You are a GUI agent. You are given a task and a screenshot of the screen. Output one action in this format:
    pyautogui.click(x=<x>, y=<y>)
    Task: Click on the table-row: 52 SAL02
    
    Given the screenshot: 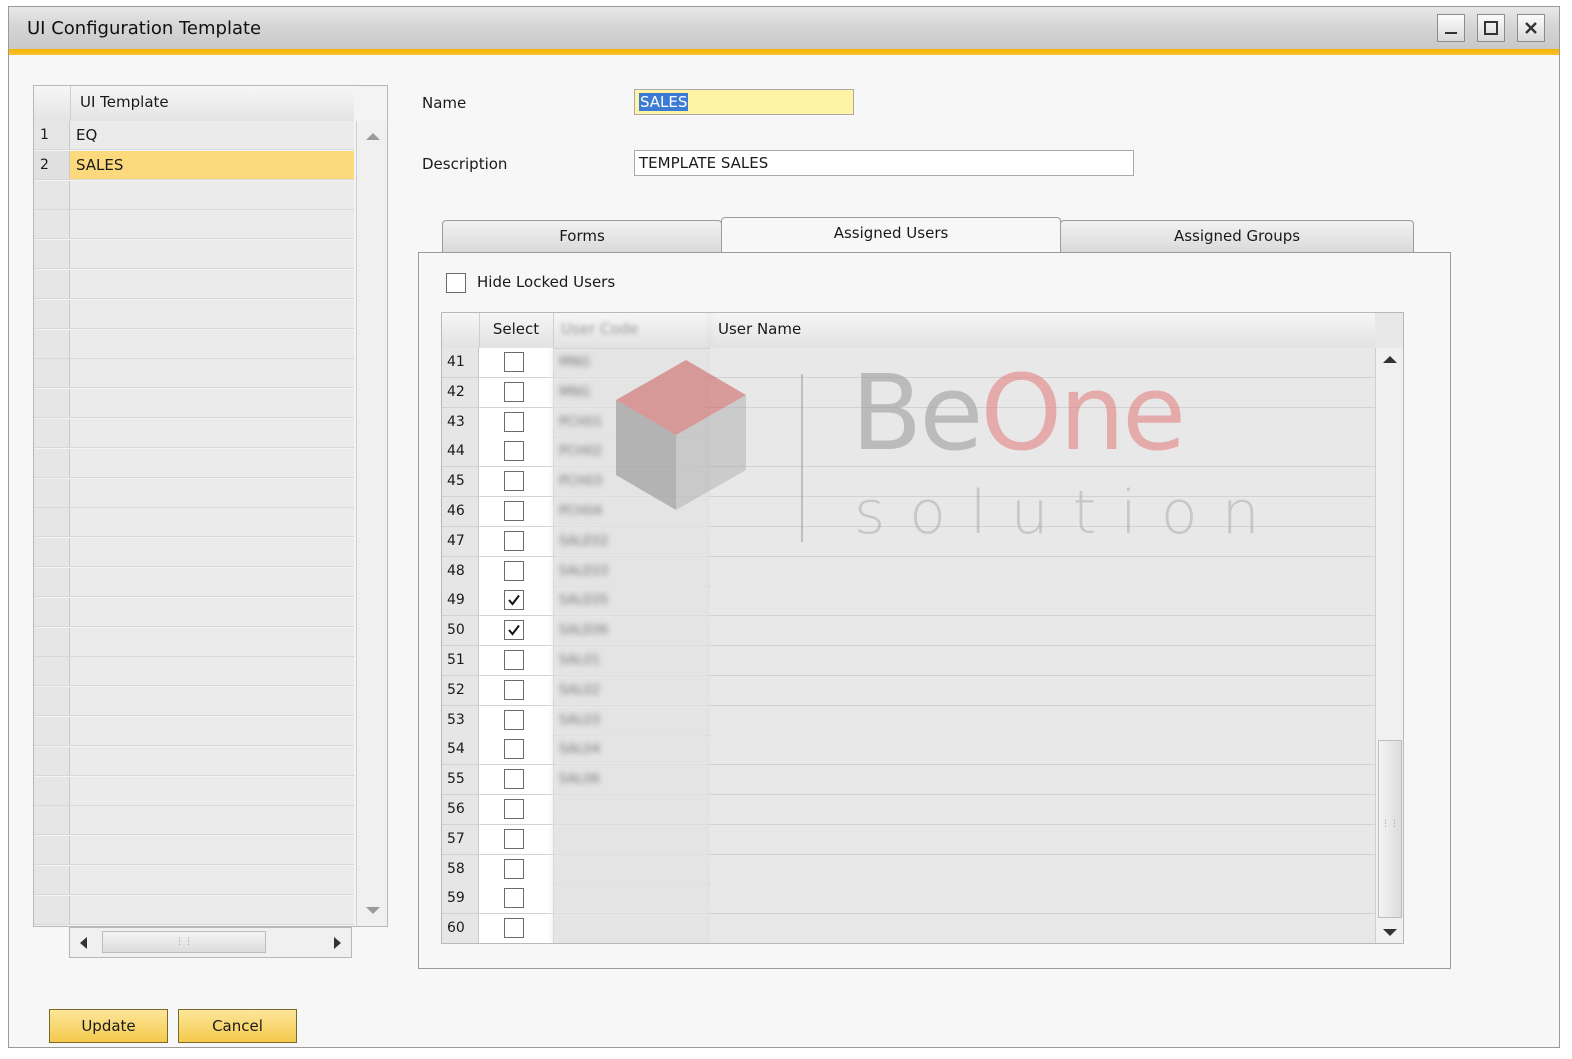 What is the action you would take?
    pyautogui.click(x=908, y=690)
    